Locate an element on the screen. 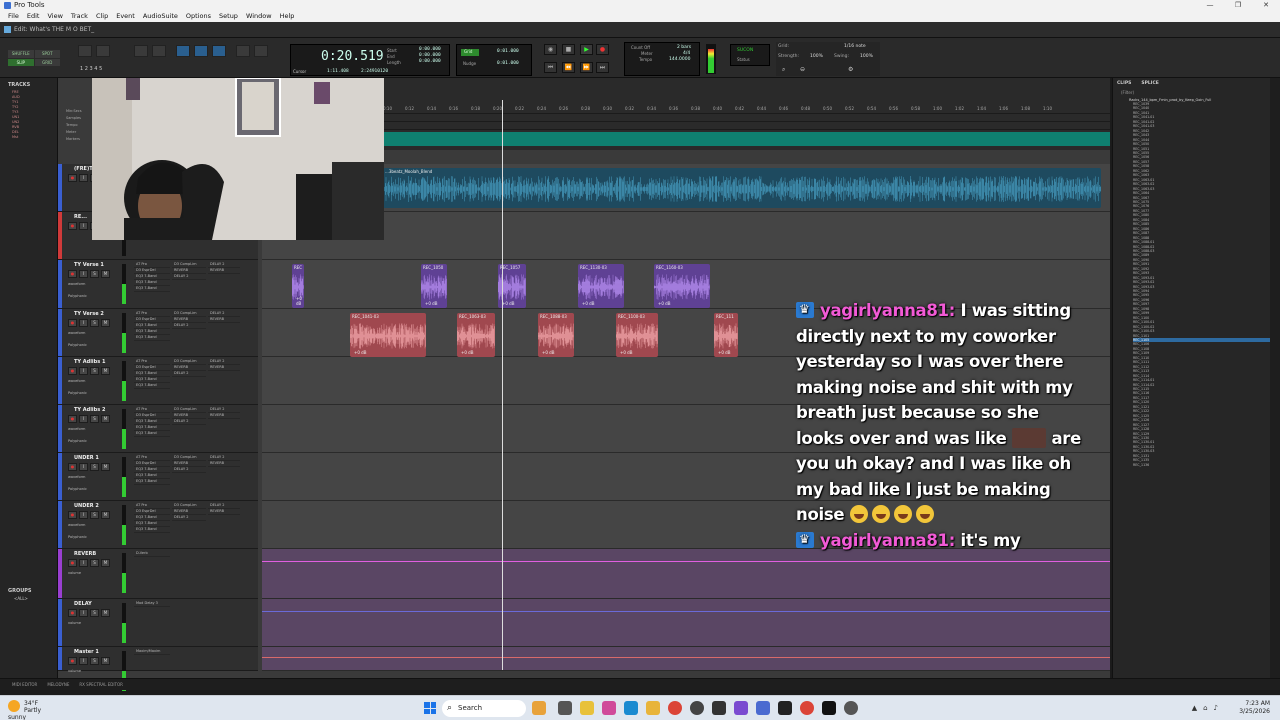 This screenshot has height=720, width=1280. menu-file: File is located at coordinates (13, 16).